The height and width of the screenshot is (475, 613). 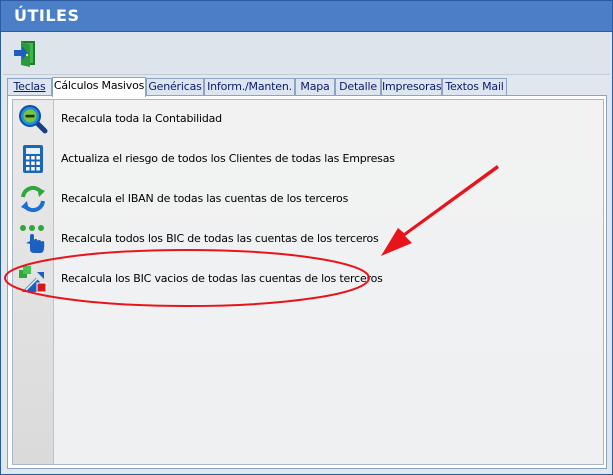 I want to click on exit-door-icon, so click(x=26, y=53).